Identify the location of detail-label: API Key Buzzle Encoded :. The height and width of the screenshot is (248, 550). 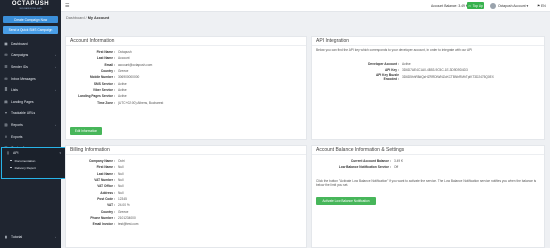
(387, 76).